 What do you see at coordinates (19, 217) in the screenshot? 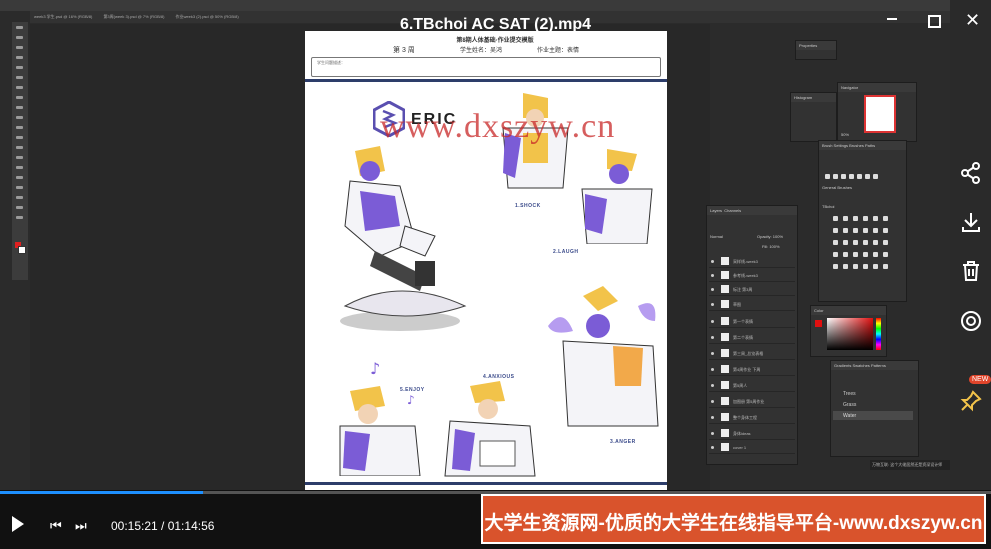
I see `zoom-tool-icon` at bounding box center [19, 217].